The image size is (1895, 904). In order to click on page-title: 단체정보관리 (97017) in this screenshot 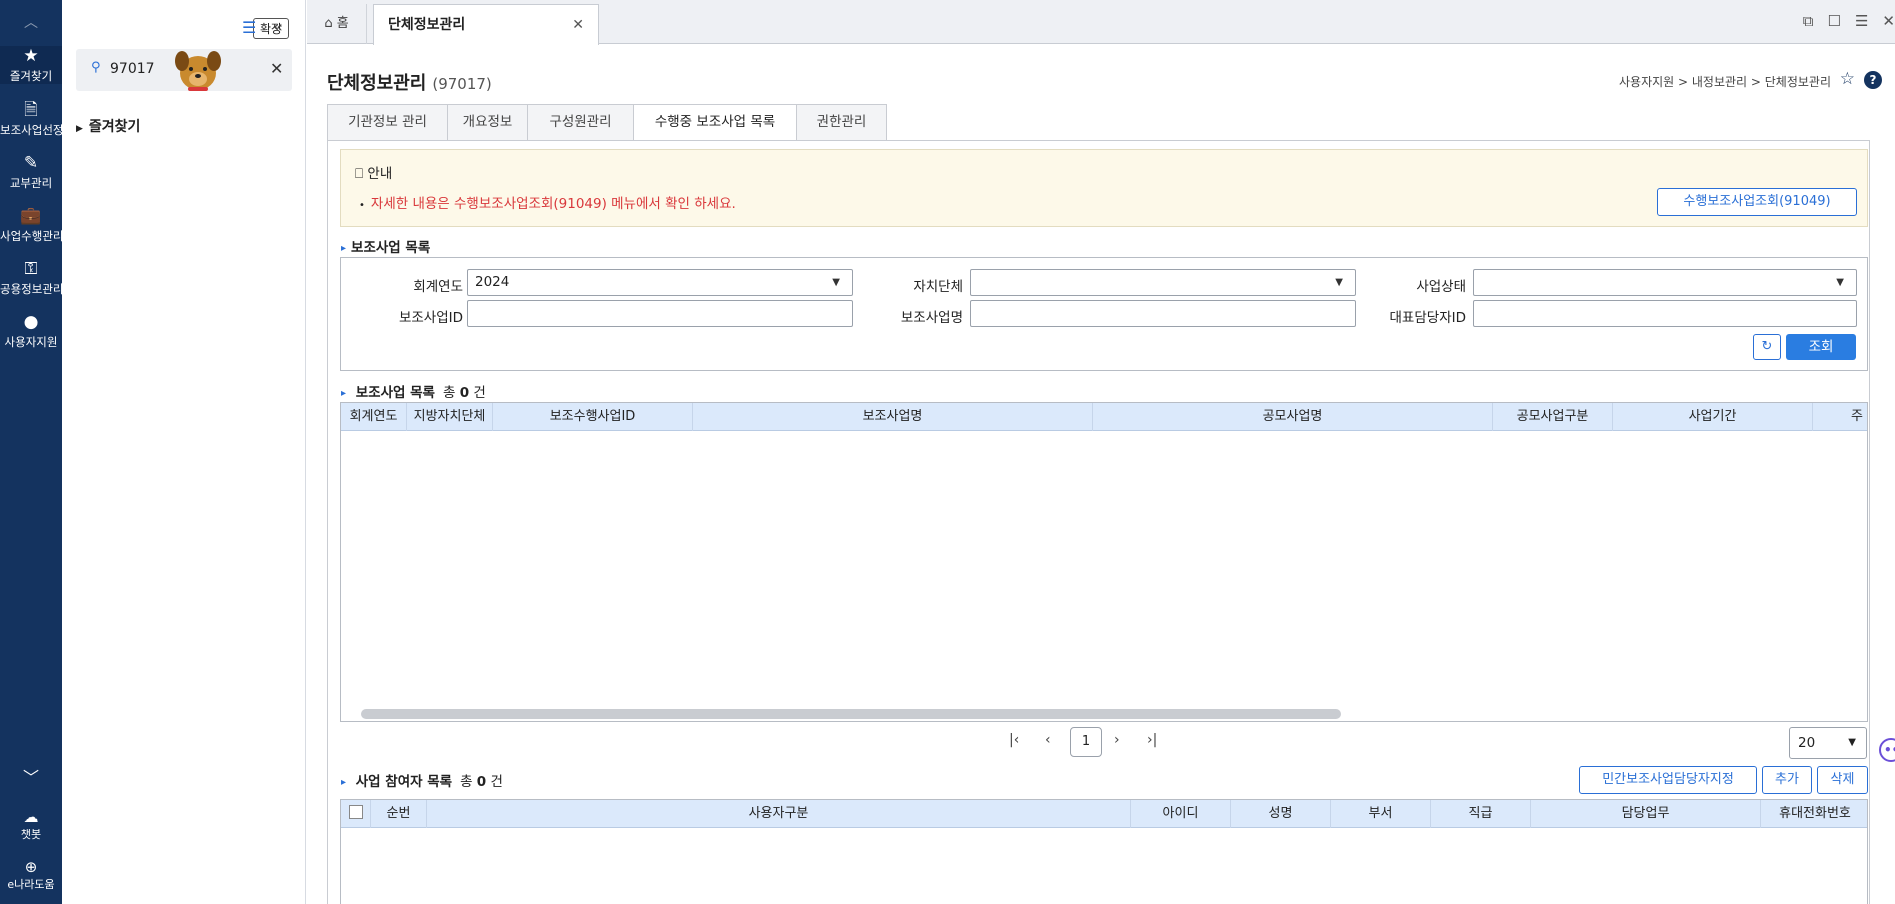, I will do `click(409, 82)`.